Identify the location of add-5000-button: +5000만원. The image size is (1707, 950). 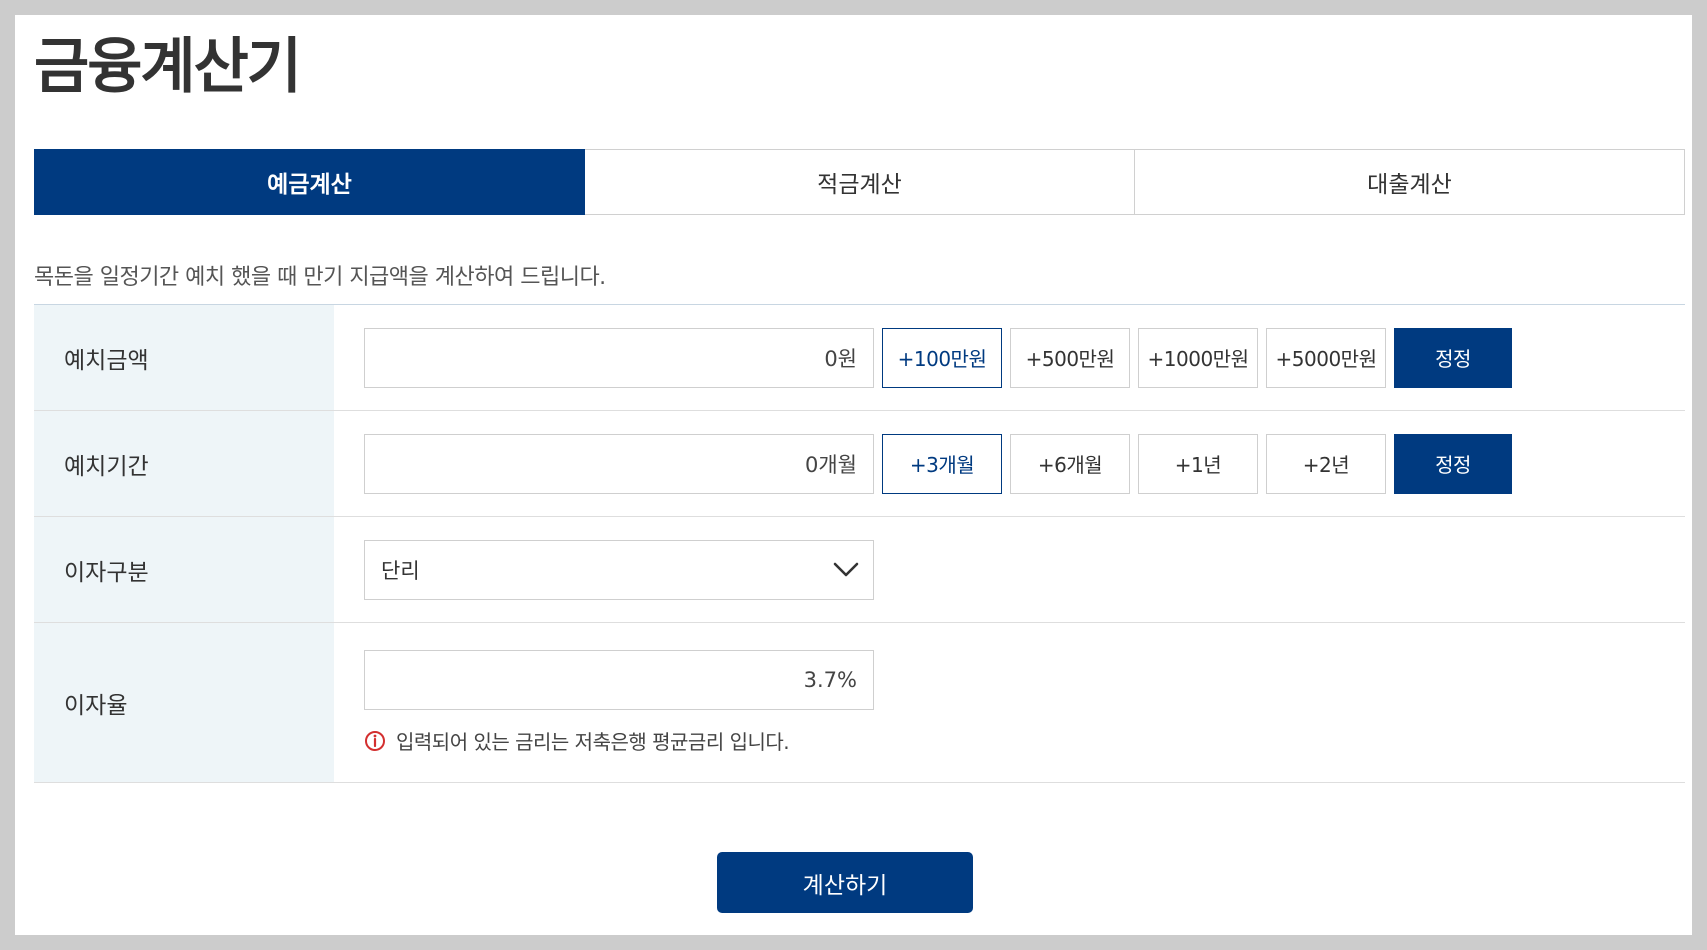
(1326, 357).